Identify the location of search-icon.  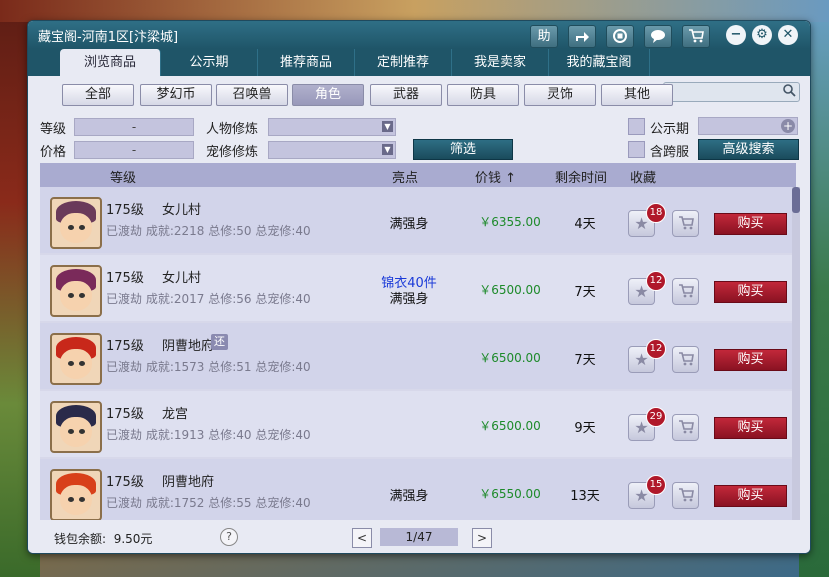
(789, 92).